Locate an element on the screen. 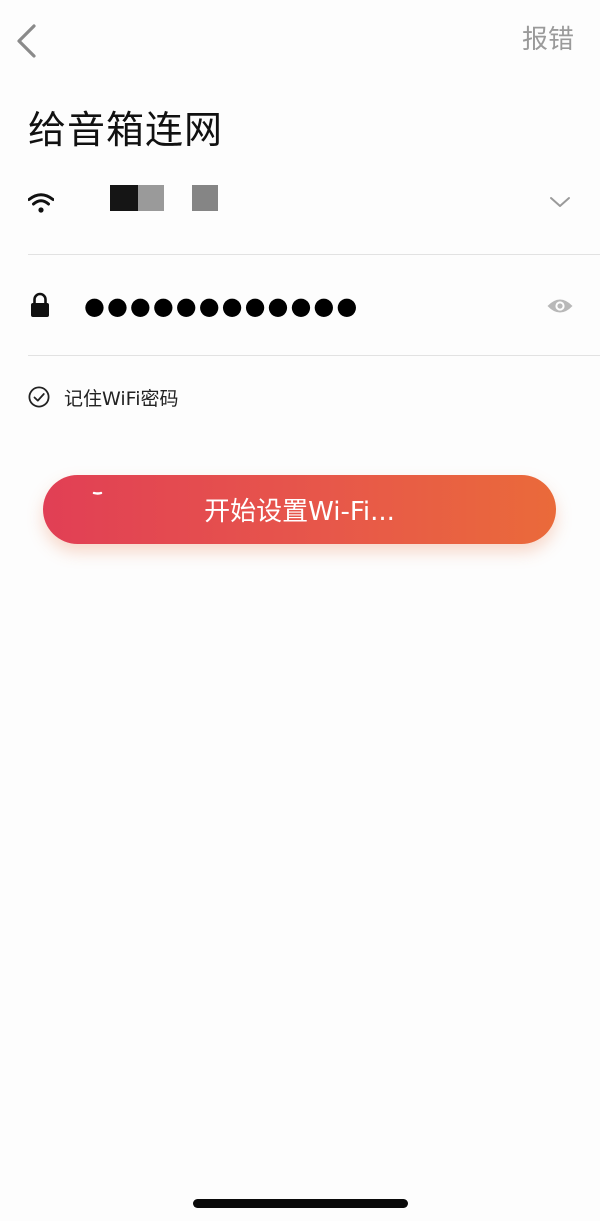 This screenshot has height=1221, width=600. back-button is located at coordinates (26, 41).